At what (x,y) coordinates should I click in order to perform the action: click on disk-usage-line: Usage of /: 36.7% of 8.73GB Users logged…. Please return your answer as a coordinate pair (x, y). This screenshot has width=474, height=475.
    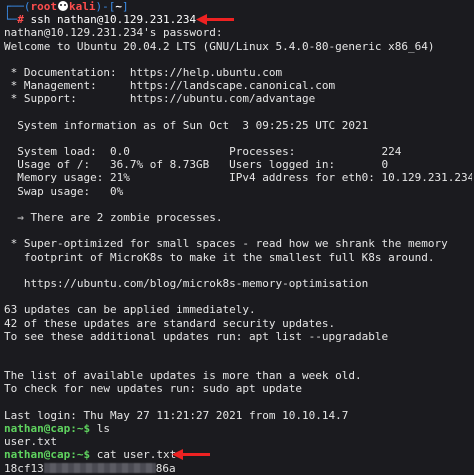
    Looking at the image, I should click on (196, 165).